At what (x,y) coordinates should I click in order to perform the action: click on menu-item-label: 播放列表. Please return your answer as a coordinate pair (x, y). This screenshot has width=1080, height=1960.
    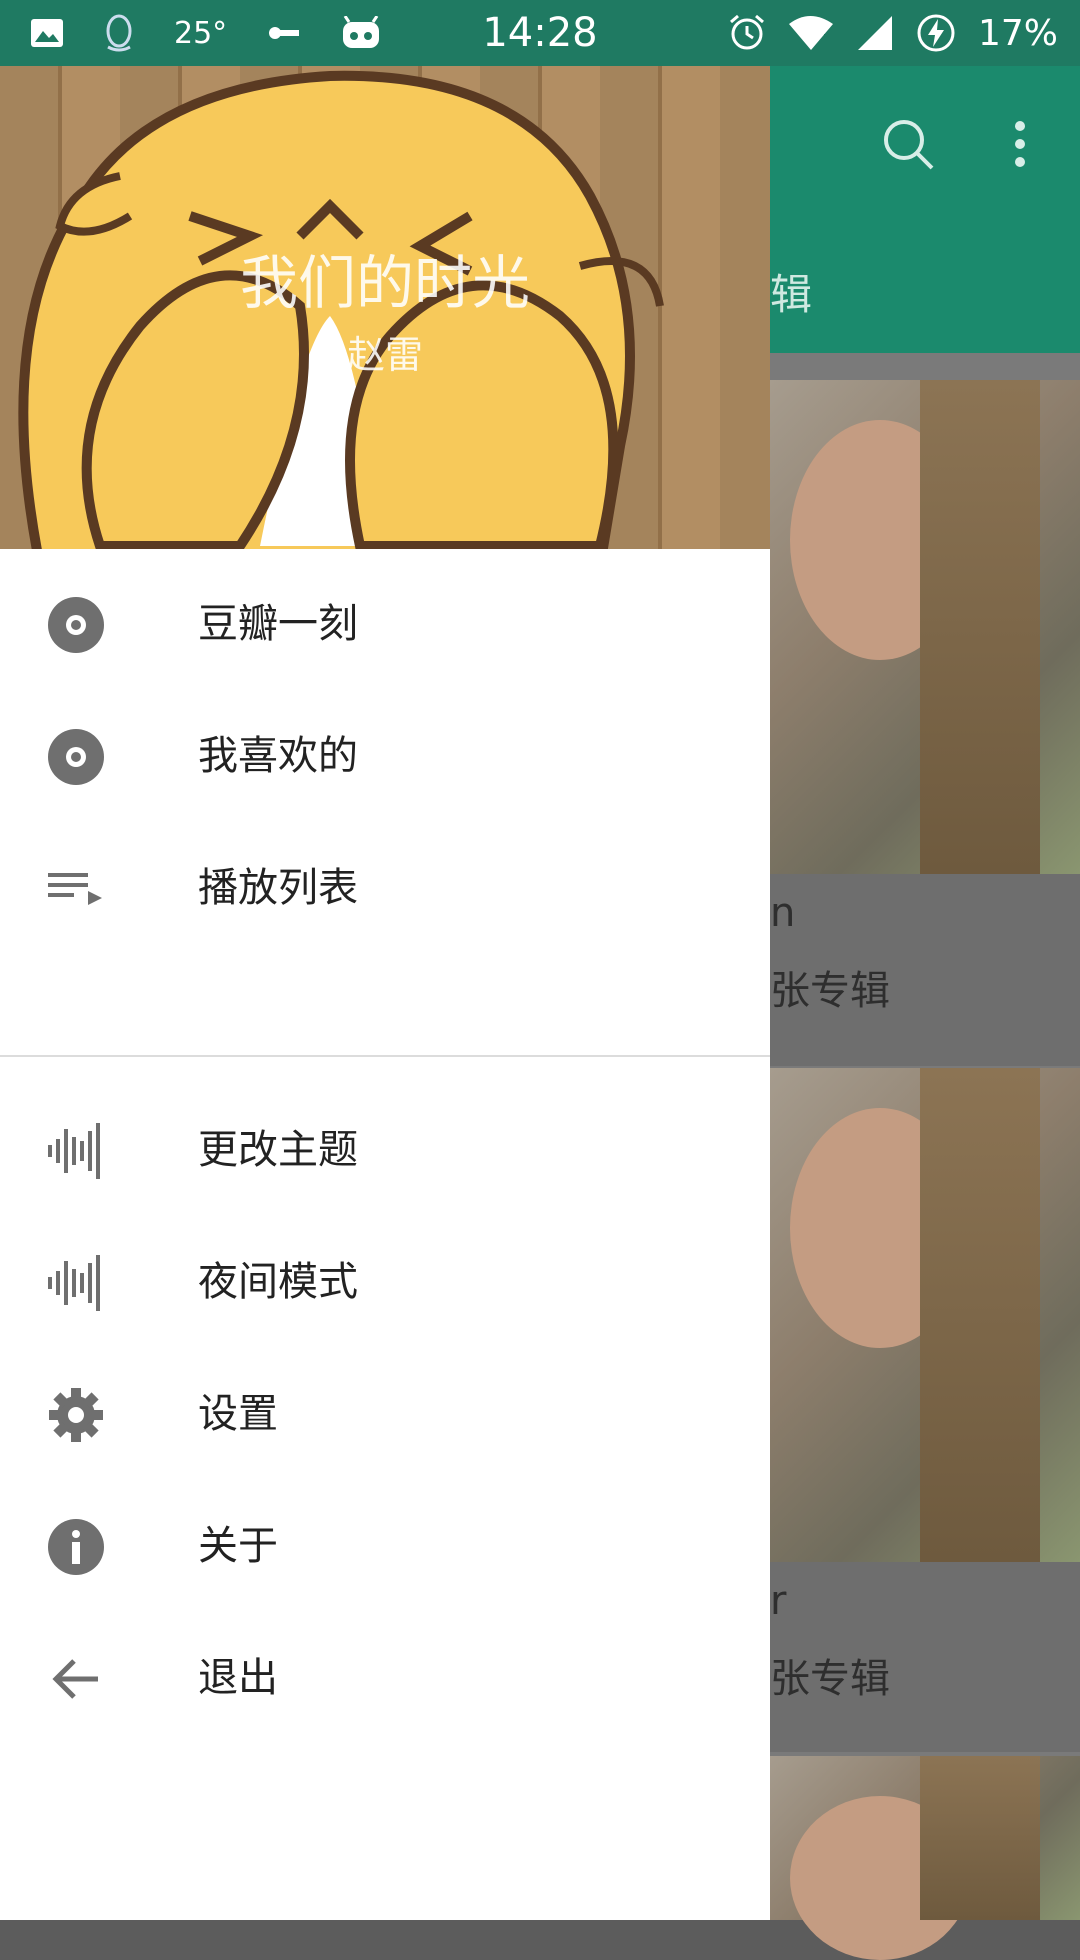
    Looking at the image, I should click on (278, 888).